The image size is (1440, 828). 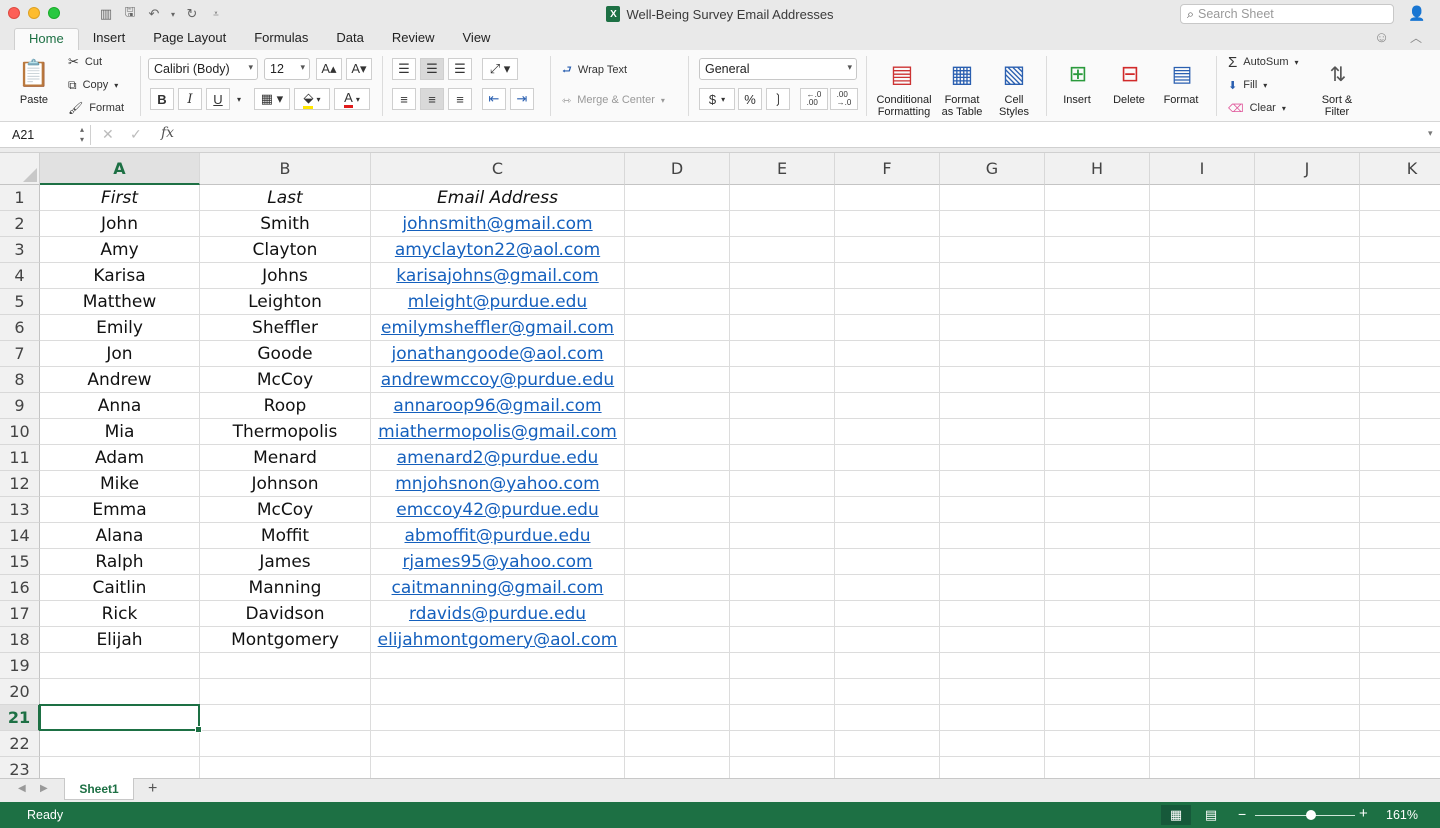 I want to click on cell-i10, so click(x=1202, y=432).